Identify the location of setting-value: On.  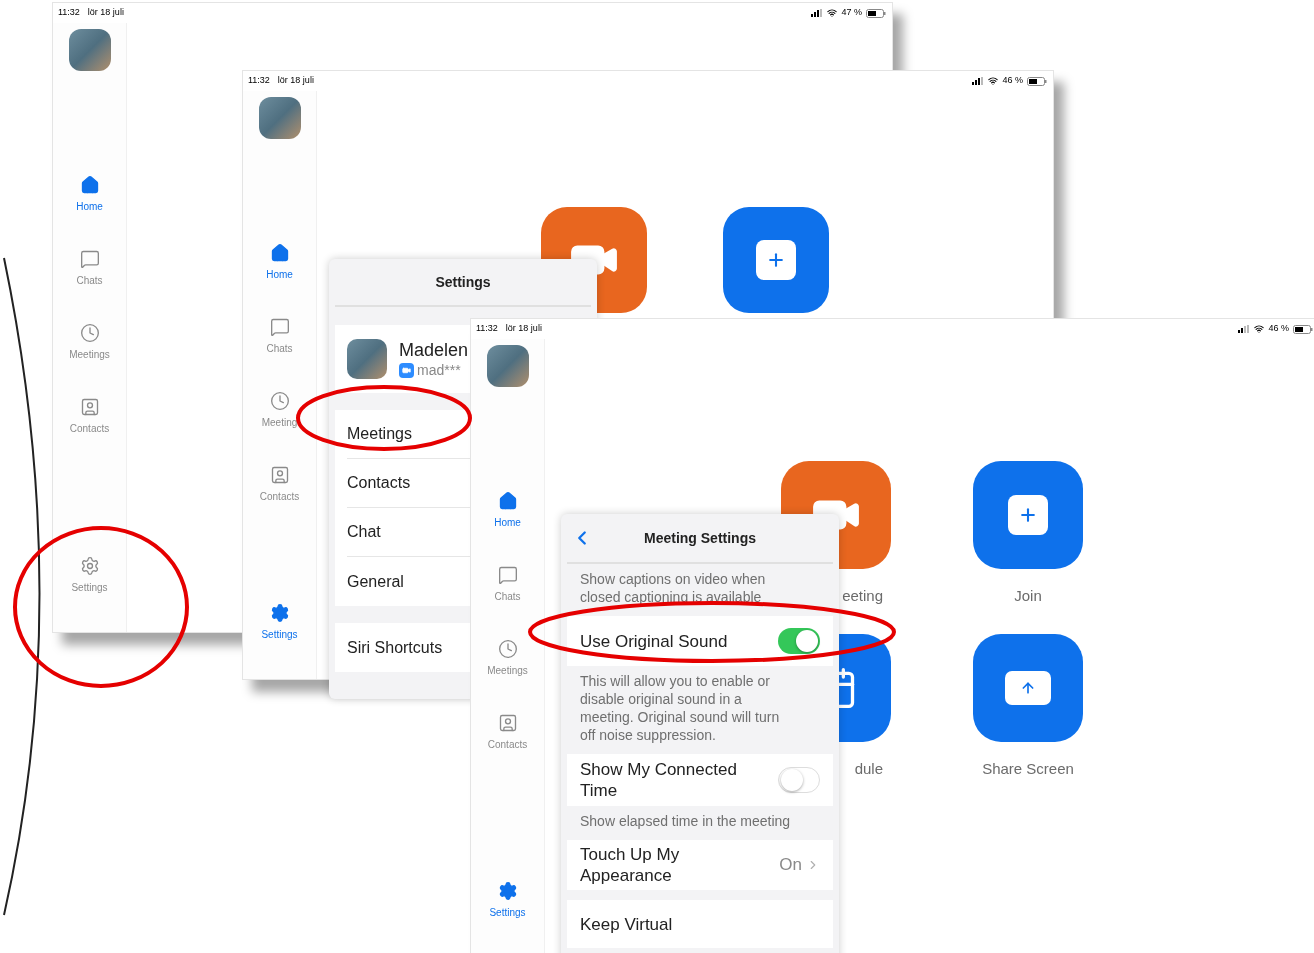
(790, 865).